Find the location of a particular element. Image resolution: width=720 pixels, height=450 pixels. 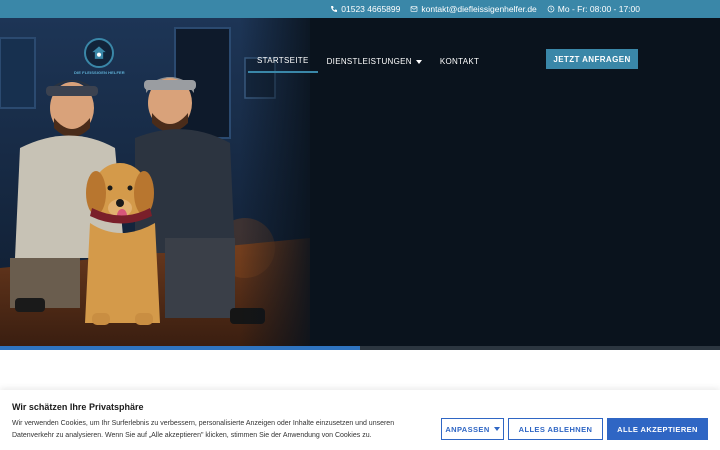

customize-cookies-button: ANPASSEN is located at coordinates (472, 429).